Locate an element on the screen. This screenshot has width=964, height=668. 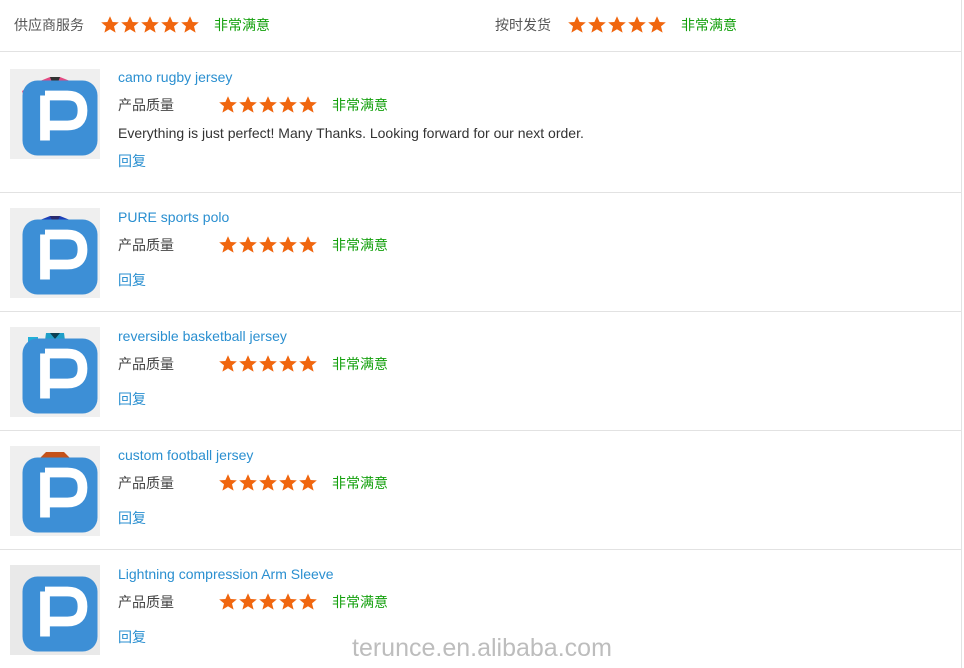
product-thumbnail: 11 is located at coordinates (55, 372).